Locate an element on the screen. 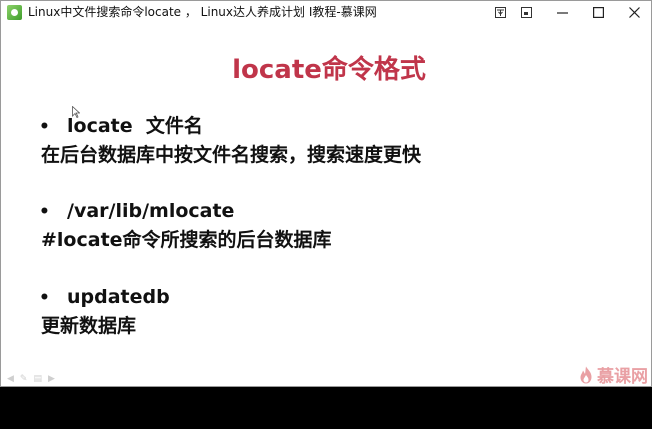  section-2-command-line: • /var/lib/mlocate is located at coordinates (136, 211).